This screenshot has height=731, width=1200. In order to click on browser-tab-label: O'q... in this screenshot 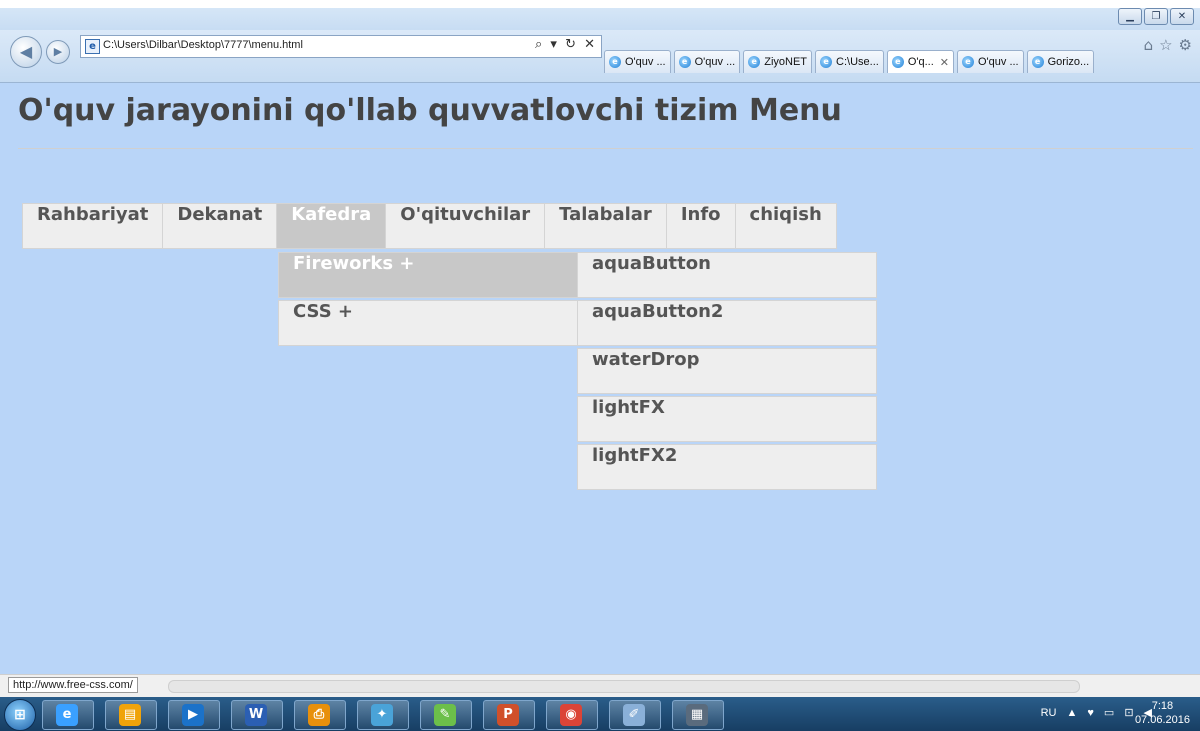, I will do `click(920, 62)`.